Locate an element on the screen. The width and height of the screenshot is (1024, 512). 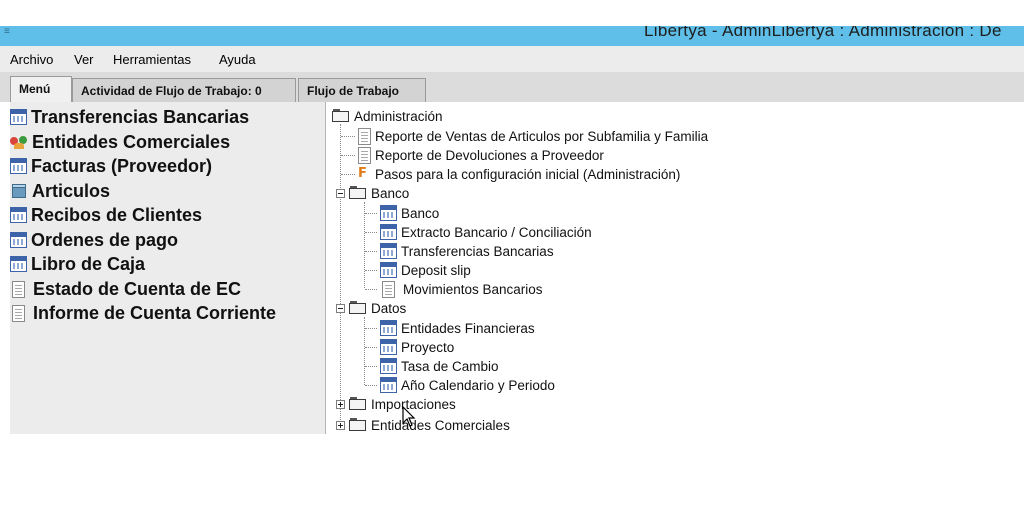
tree-label: Deposit slip is located at coordinates (436, 270).